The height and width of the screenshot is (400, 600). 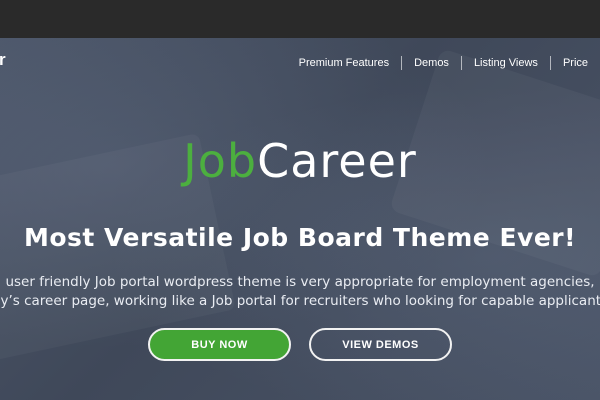 I want to click on brand-title-job: Job, so click(x=220, y=161).